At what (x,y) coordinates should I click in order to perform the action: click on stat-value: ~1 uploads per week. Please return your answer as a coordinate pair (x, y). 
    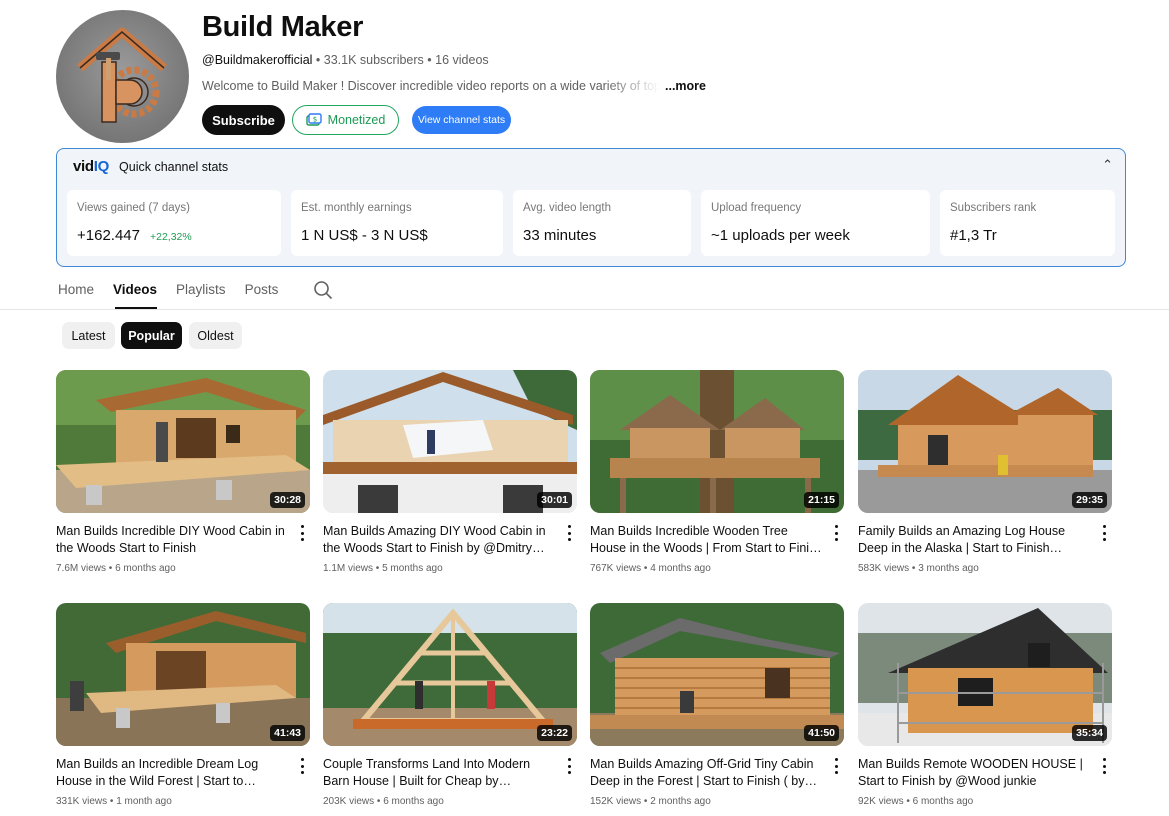
    Looking at the image, I should click on (780, 235).